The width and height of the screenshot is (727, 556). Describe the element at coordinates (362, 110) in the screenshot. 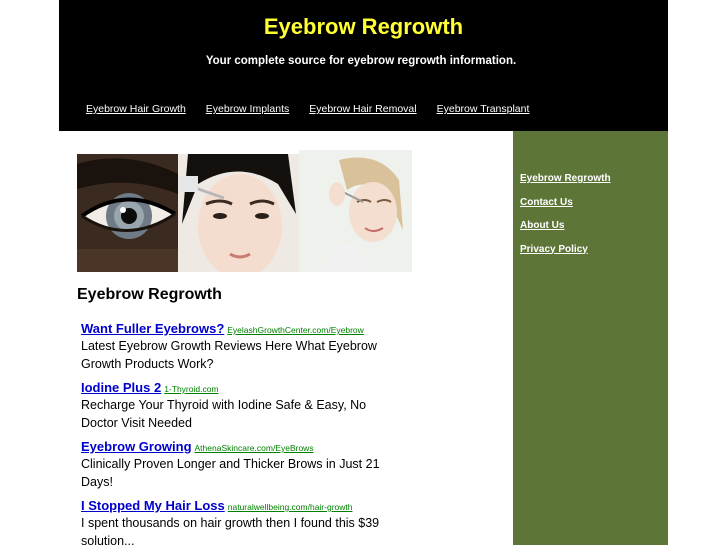

I see `nav-link-eyebrow-hair-removal: Eyebrow Hair Removal` at that location.